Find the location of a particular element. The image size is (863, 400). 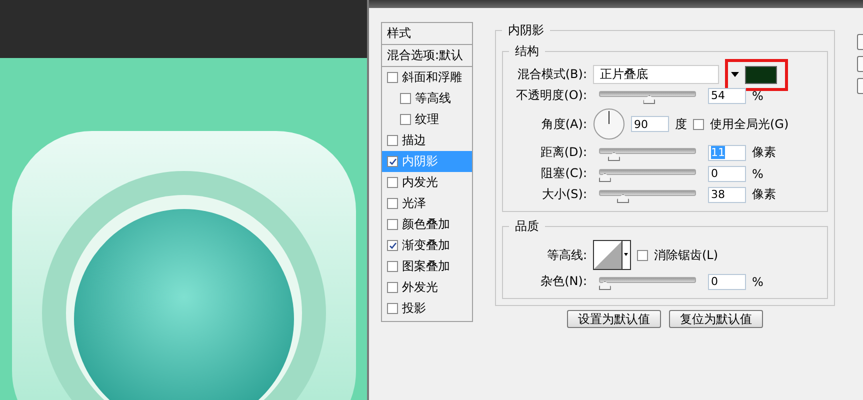

list-item: 描边 is located at coordinates (427, 140).